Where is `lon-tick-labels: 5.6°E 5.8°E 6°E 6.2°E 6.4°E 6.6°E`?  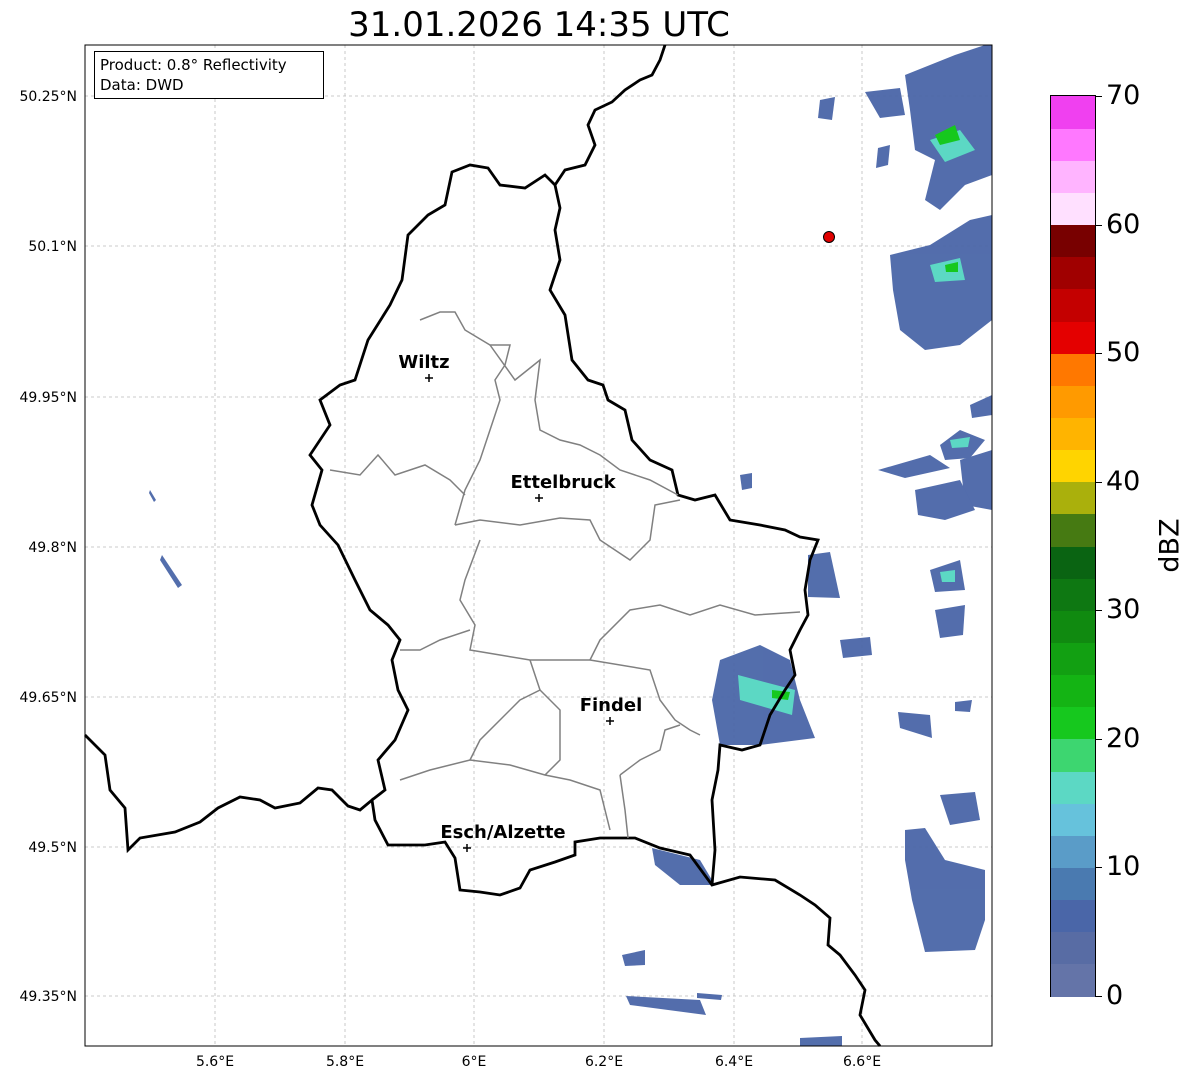
lon-tick-labels: 5.6°E 5.8°E 6°E 6.2°E 6.4°E 6.6°E is located at coordinates (538, 1062).